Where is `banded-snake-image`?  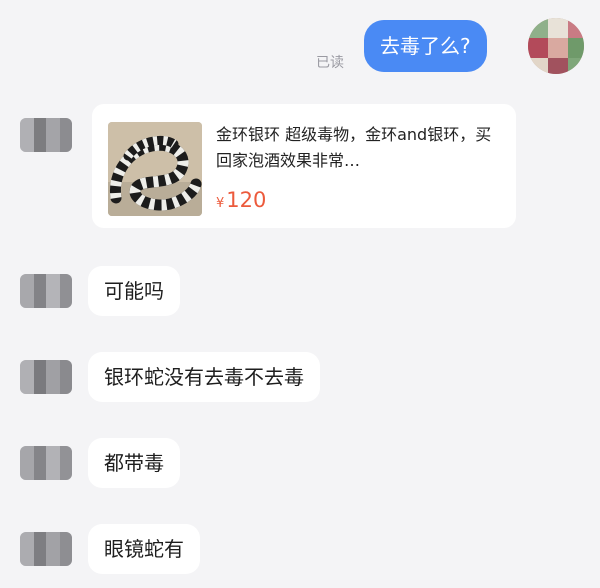
banded-snake-image is located at coordinates (155, 169).